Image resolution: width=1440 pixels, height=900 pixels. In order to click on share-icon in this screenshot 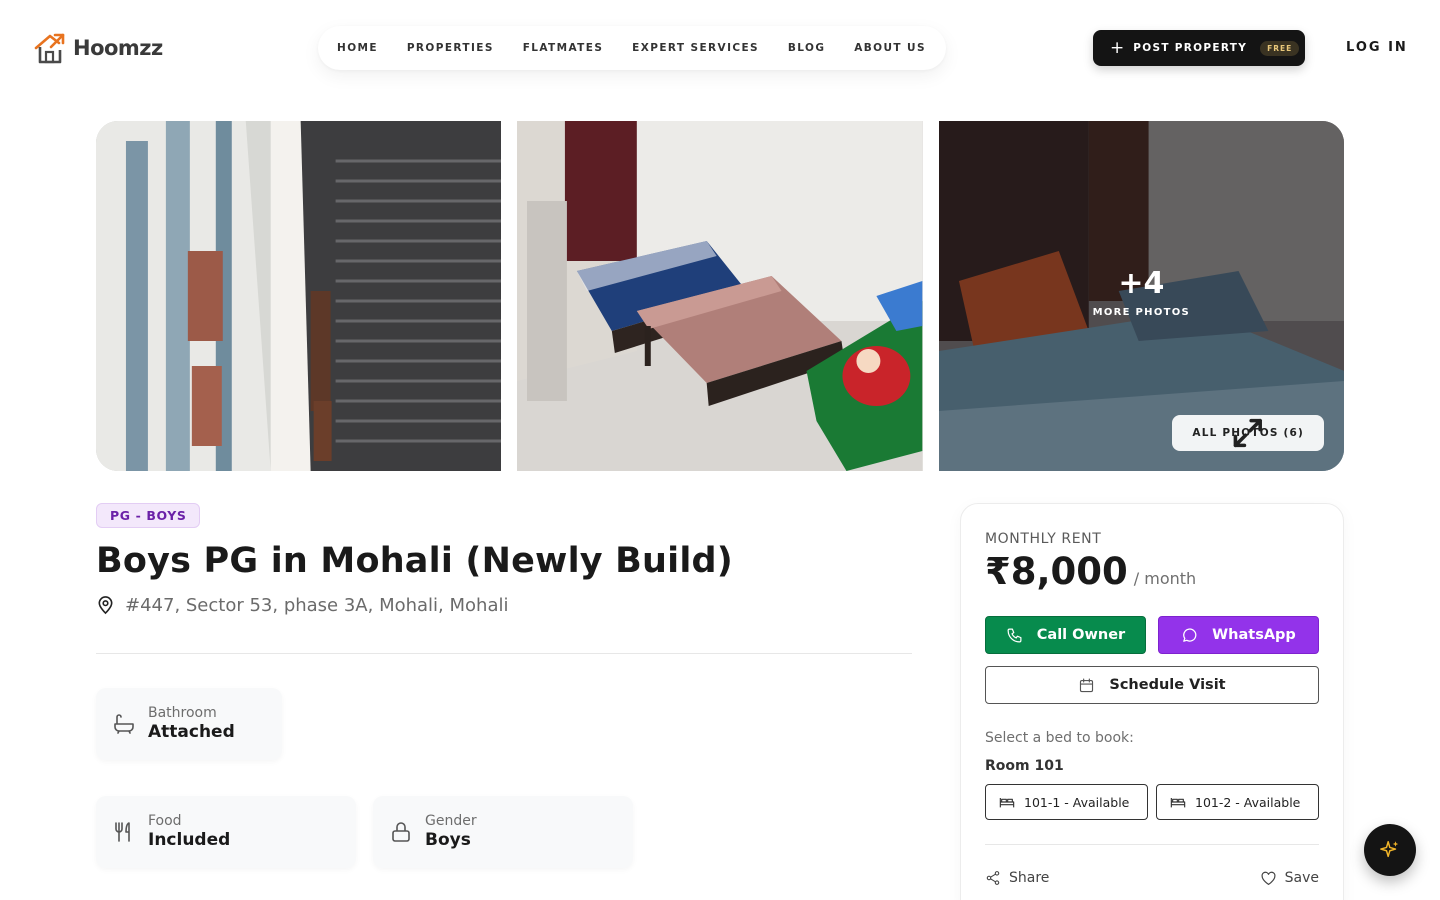, I will do `click(993, 878)`.